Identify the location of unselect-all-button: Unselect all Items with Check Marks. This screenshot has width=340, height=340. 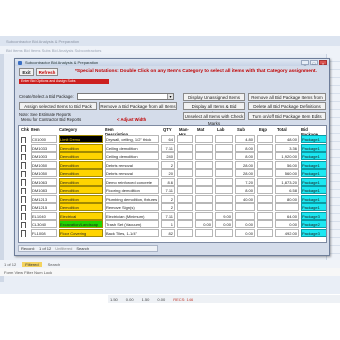
(214, 119).